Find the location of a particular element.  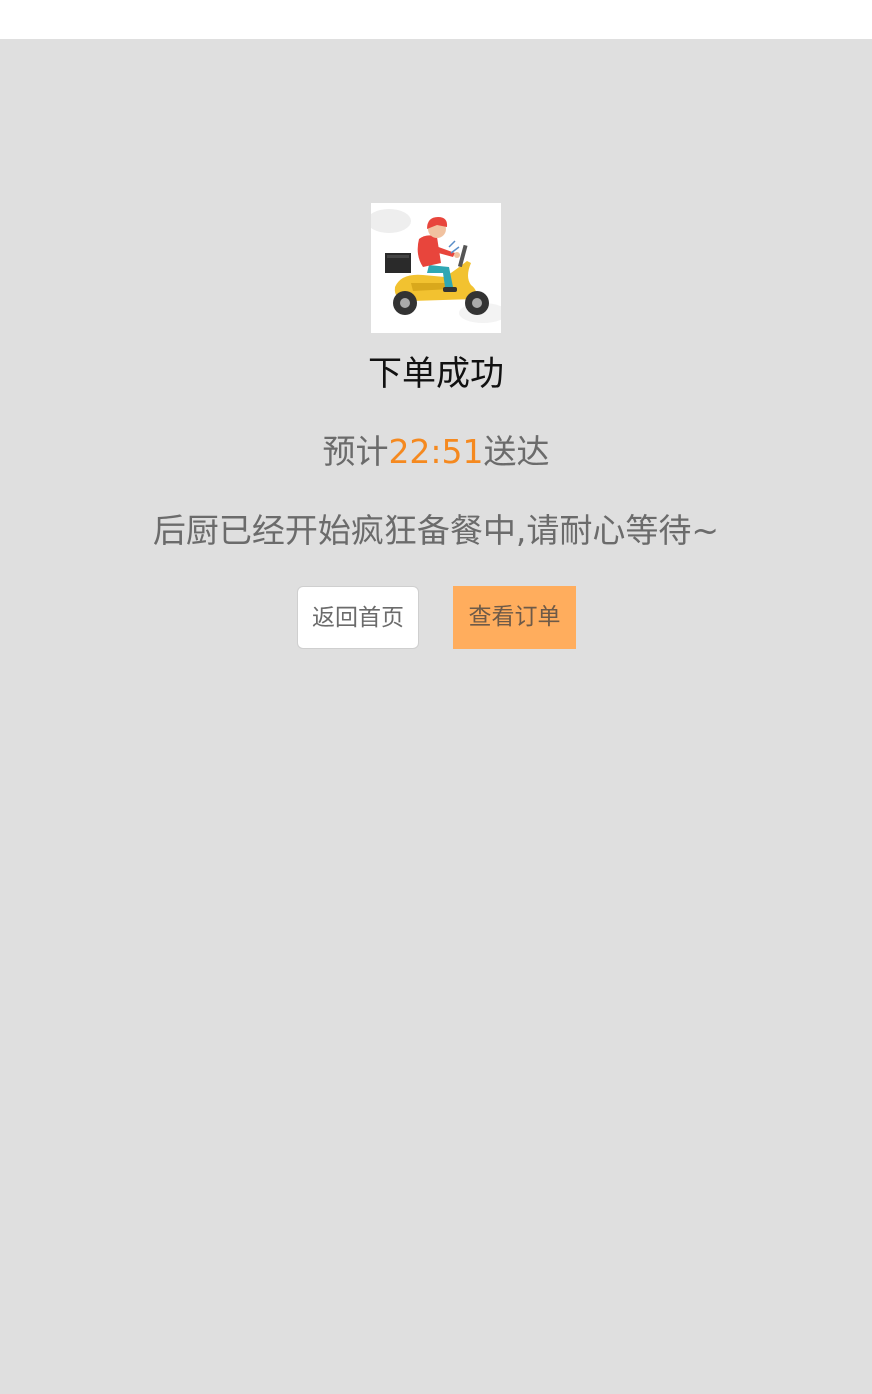

delivery-eta: 预计22:51送达 is located at coordinates (436, 452).